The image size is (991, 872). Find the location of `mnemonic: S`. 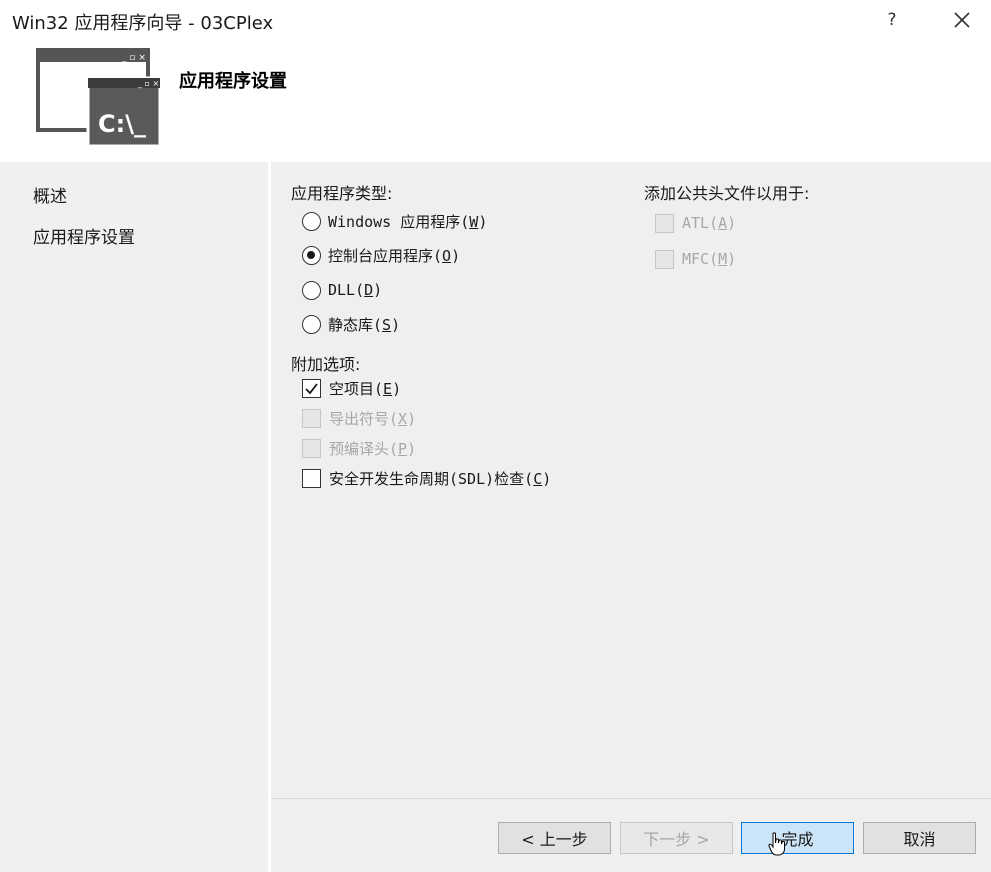

mnemonic: S is located at coordinates (387, 324).